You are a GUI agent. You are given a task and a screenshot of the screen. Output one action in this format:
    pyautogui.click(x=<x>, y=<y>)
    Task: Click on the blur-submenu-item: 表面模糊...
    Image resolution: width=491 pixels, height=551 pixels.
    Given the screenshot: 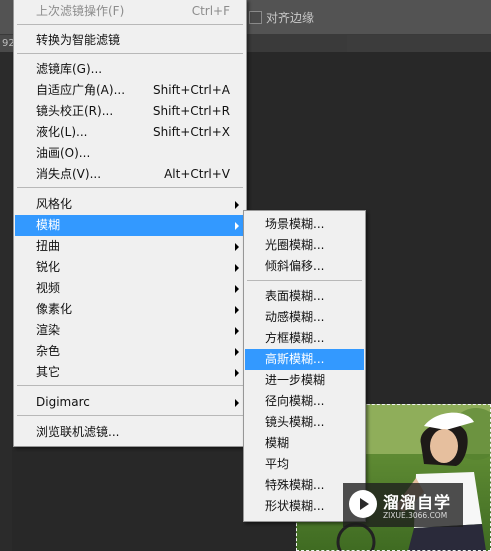 What is the action you would take?
    pyautogui.click(x=304, y=296)
    